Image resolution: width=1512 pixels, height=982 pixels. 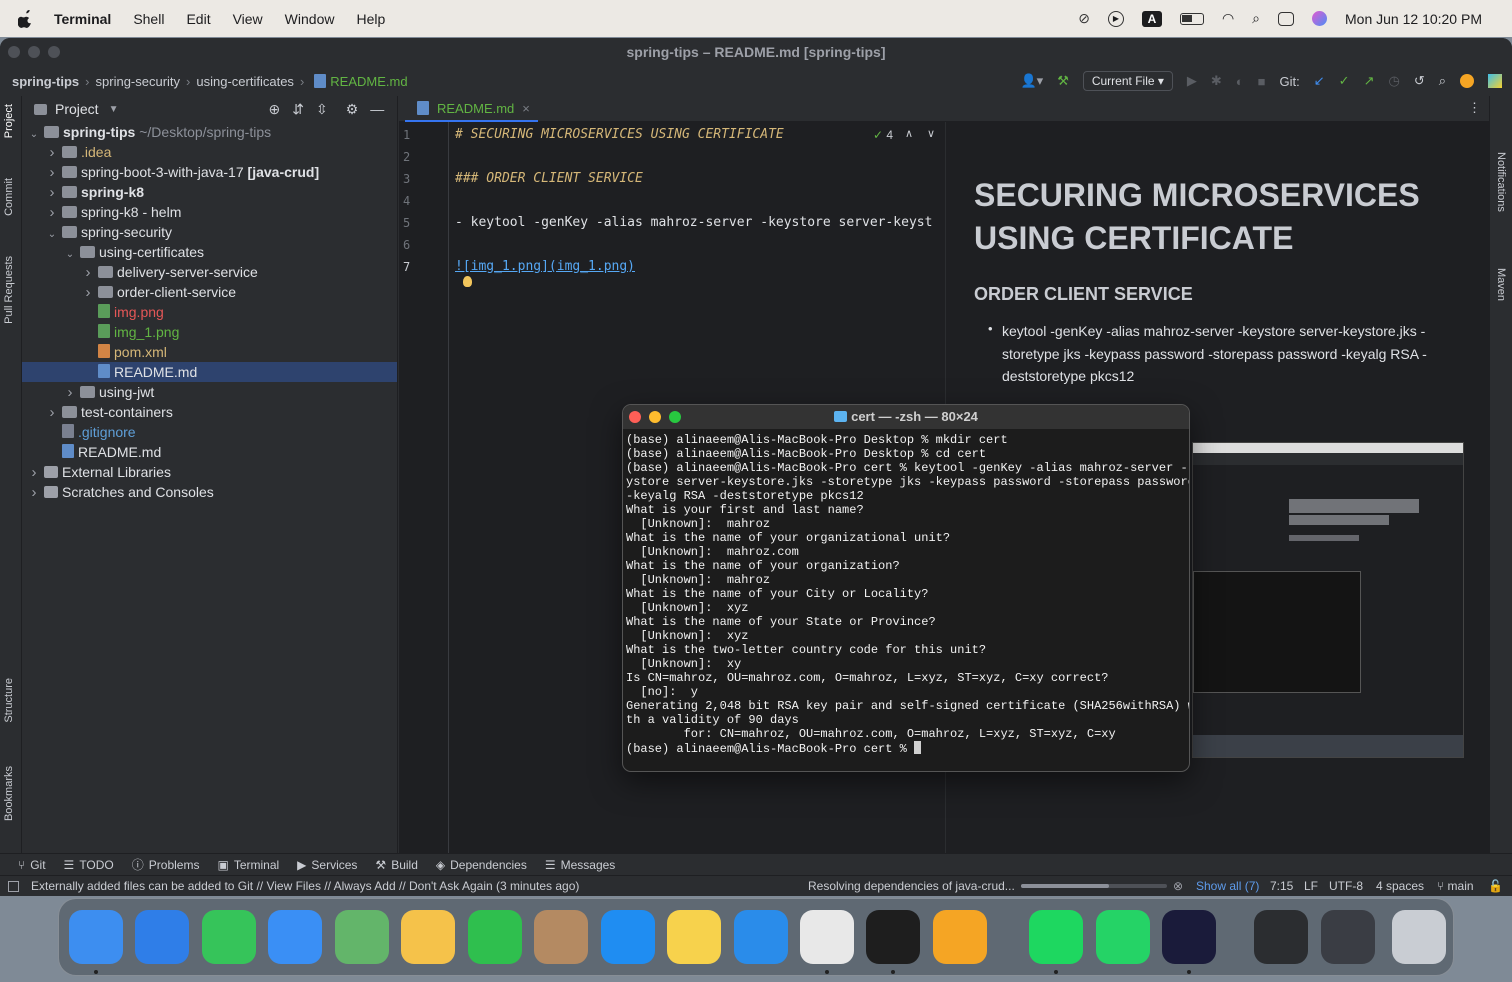 What do you see at coordinates (26, 18) in the screenshot?
I see `apple-icon` at bounding box center [26, 18].